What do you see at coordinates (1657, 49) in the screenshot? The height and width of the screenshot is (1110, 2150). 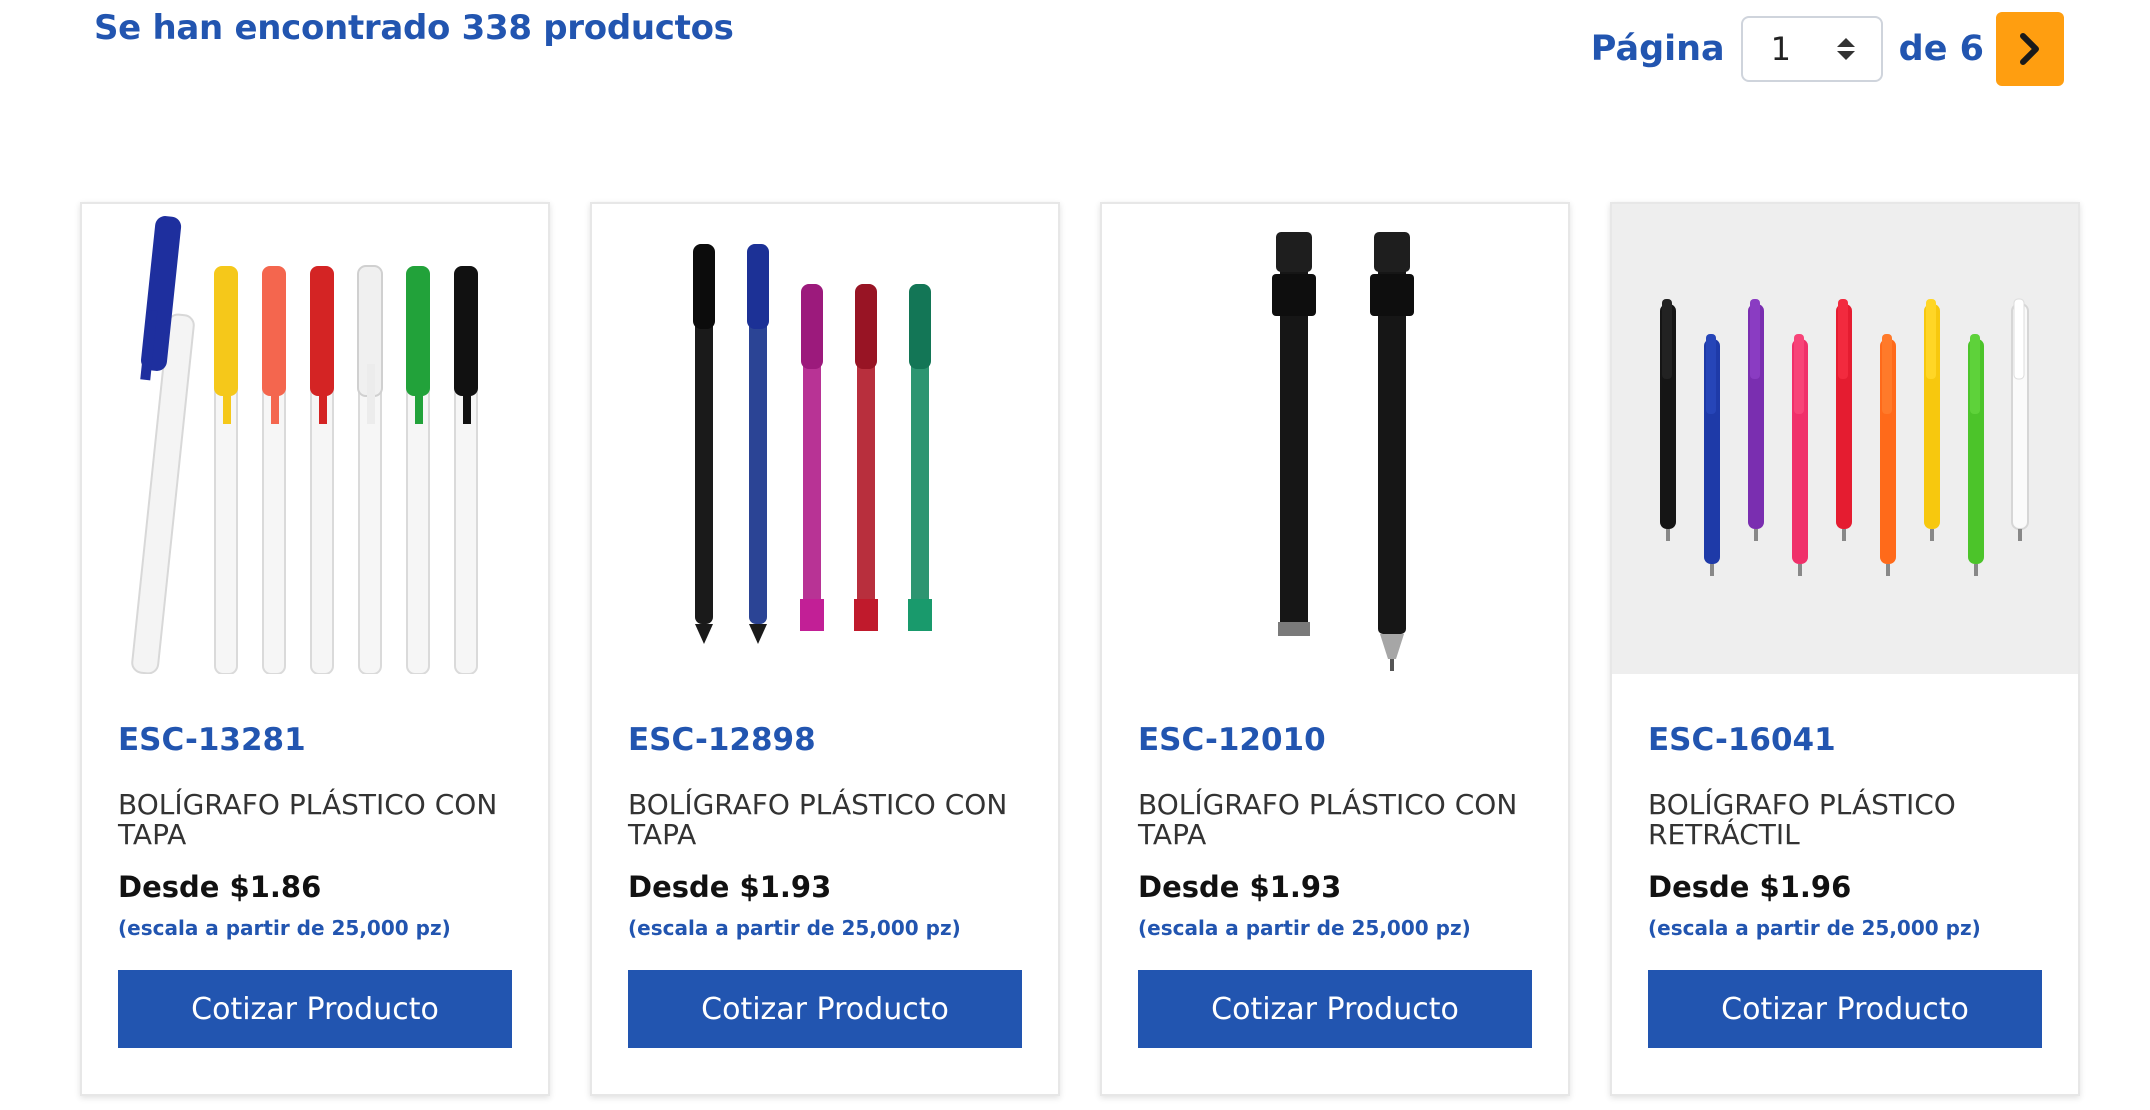 I see `page-label: Página` at bounding box center [1657, 49].